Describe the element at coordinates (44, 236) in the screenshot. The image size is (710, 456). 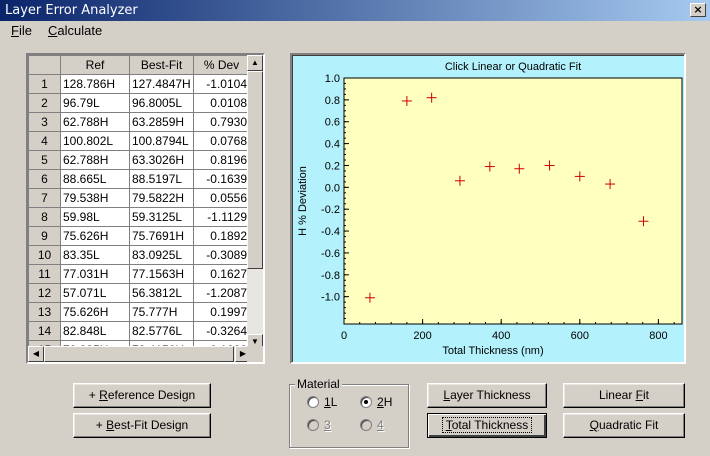
I see `row-number: 9` at that location.